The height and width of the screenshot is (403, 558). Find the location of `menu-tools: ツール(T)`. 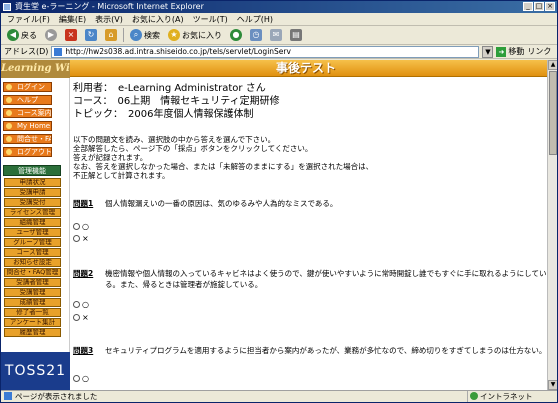

menu-tools: ツール(T) is located at coordinates (210, 19).